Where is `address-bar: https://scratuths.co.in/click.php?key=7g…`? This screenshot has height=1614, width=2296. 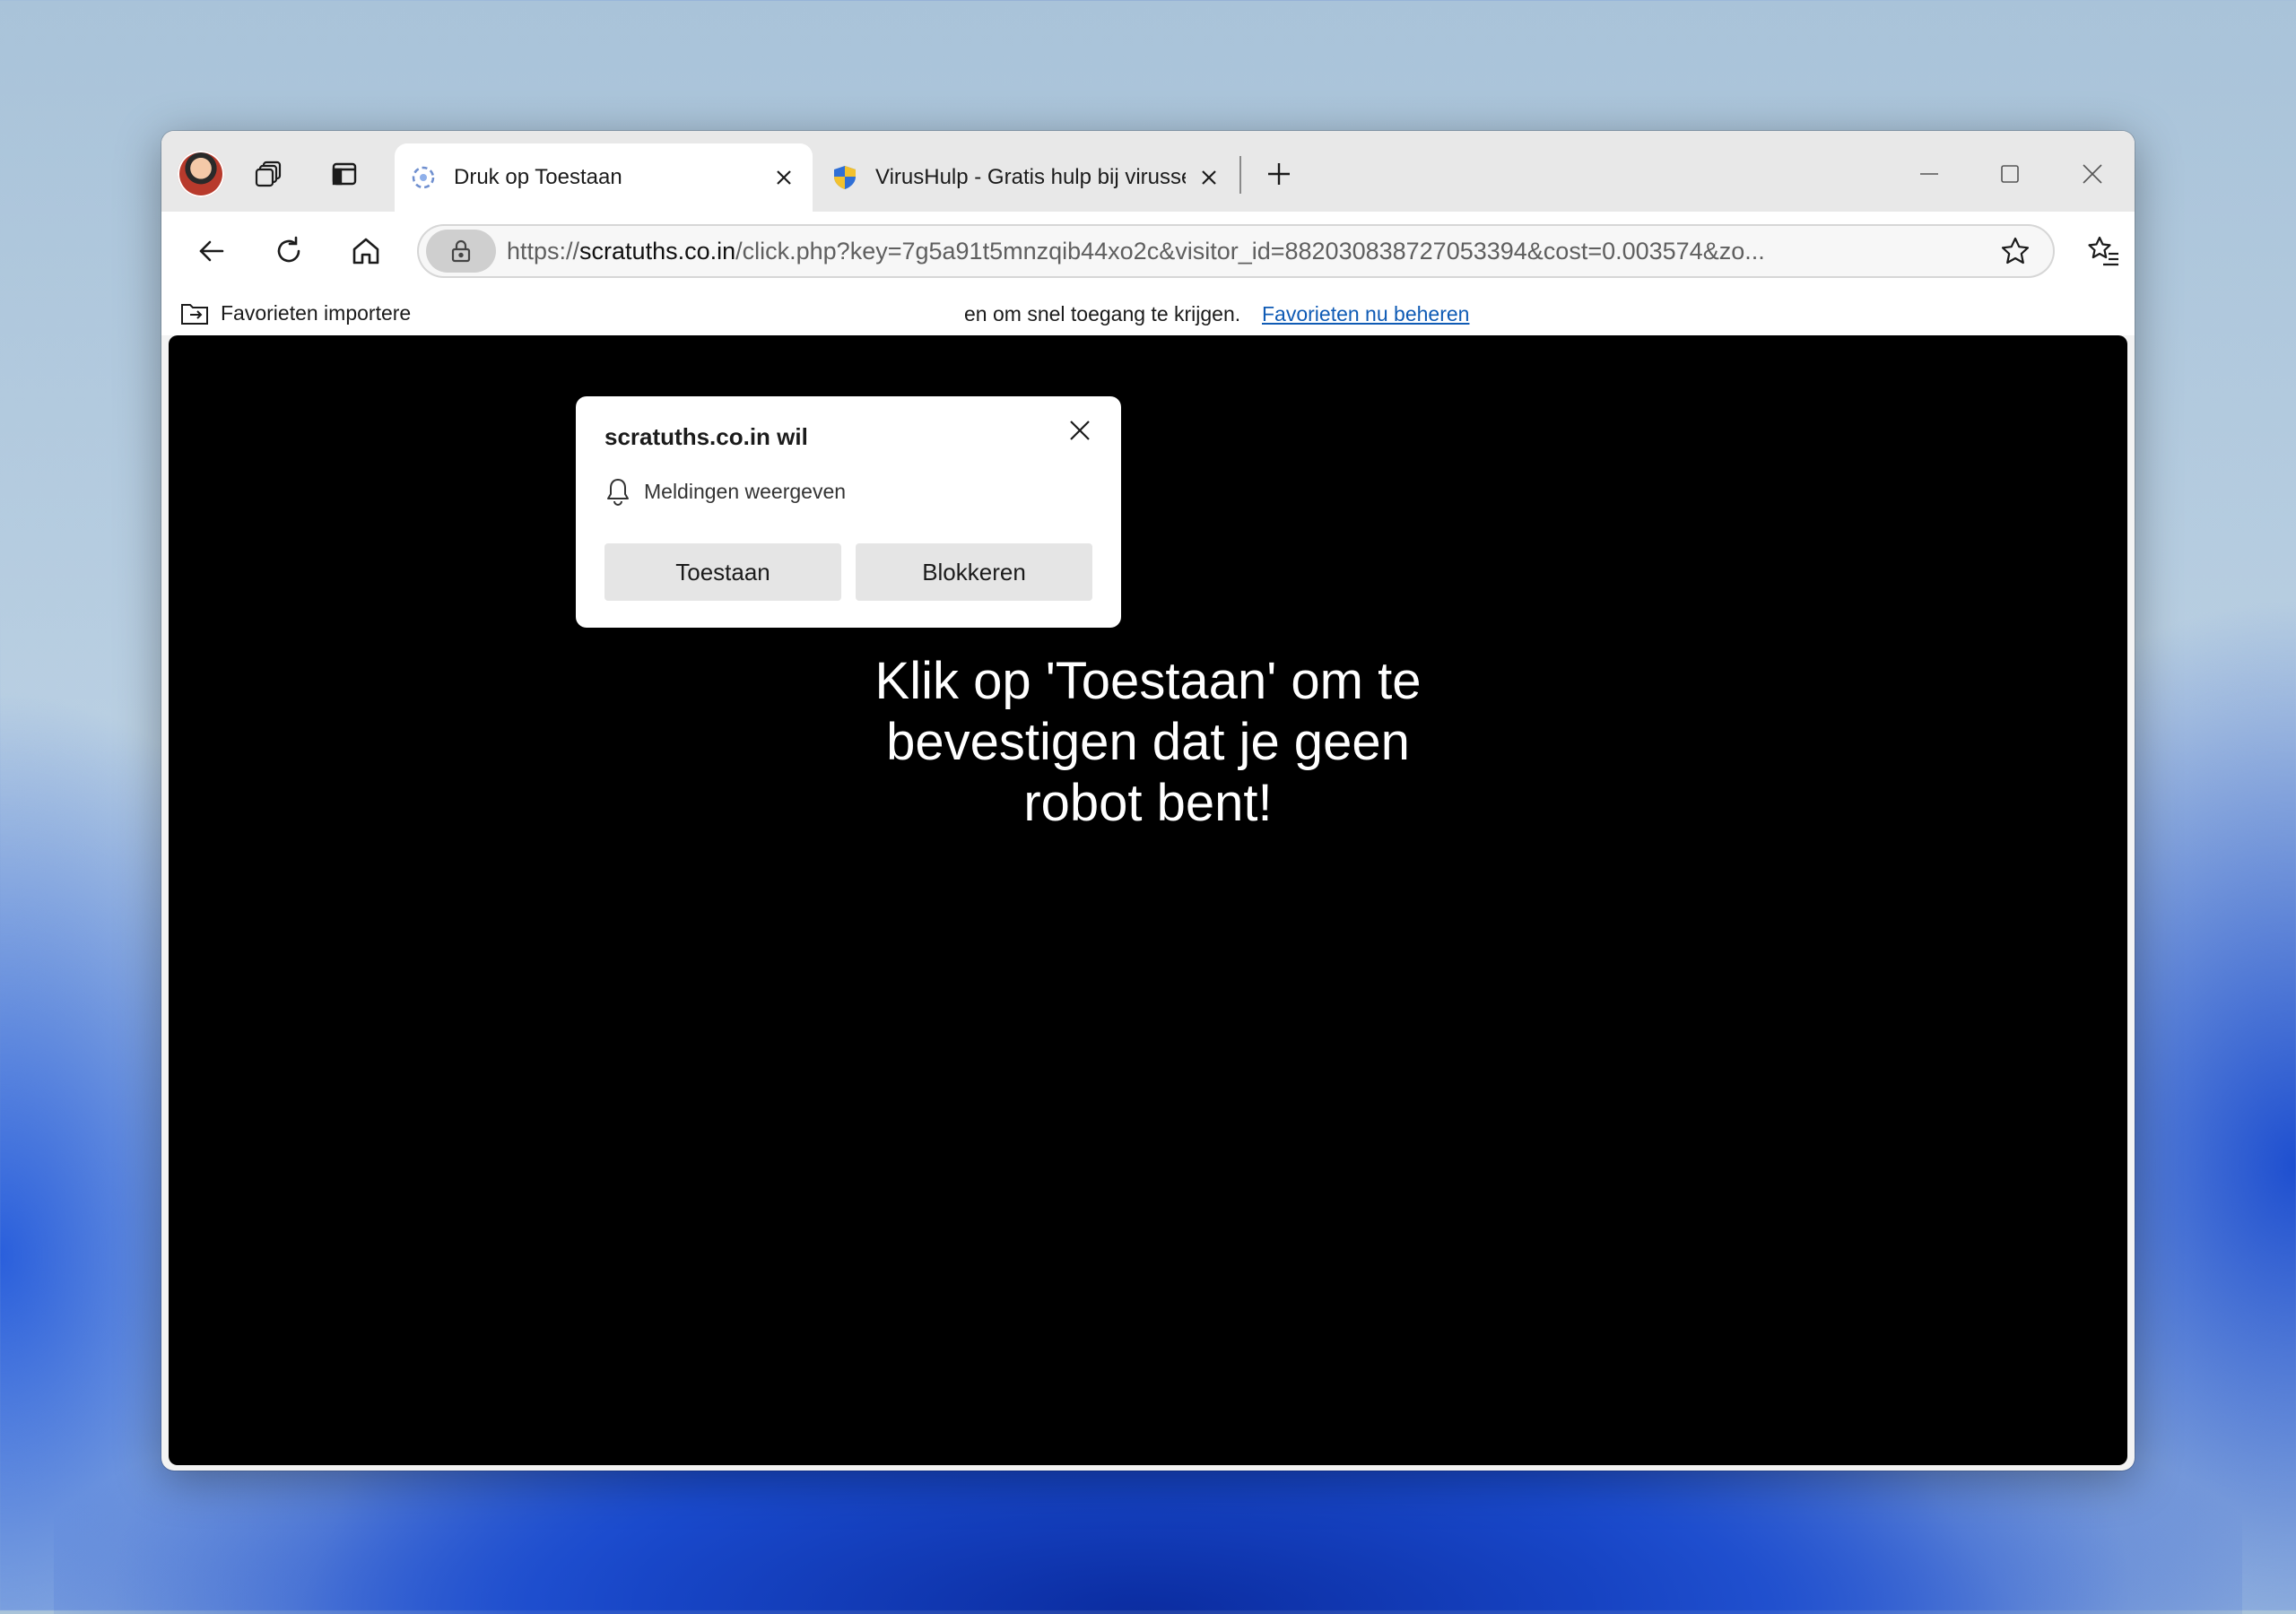 address-bar: https://scratuths.co.in/click.php?key=7g… is located at coordinates (1236, 251).